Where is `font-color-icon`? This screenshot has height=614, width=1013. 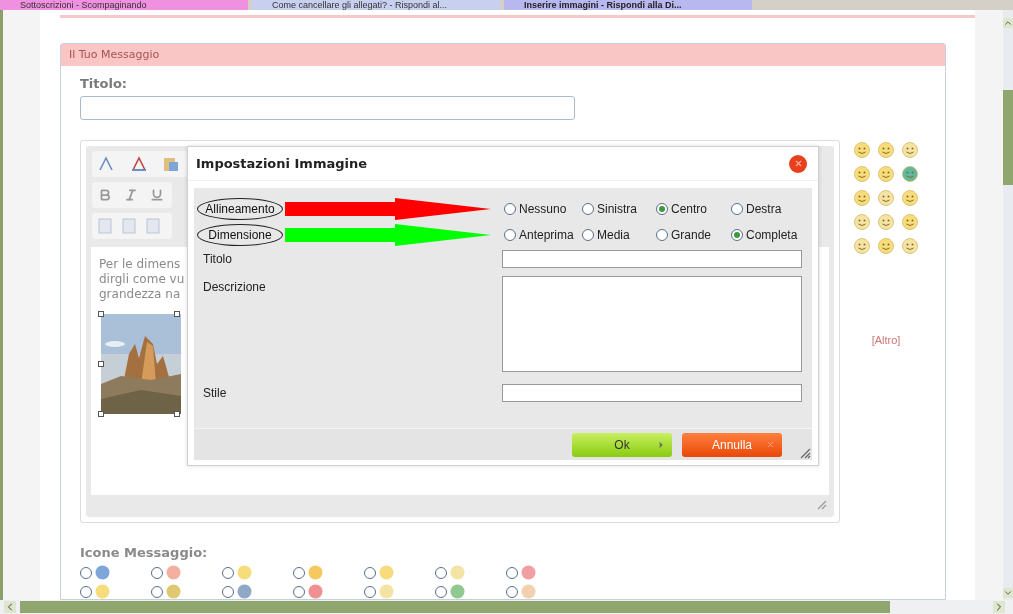
font-color-icon is located at coordinates (139, 164).